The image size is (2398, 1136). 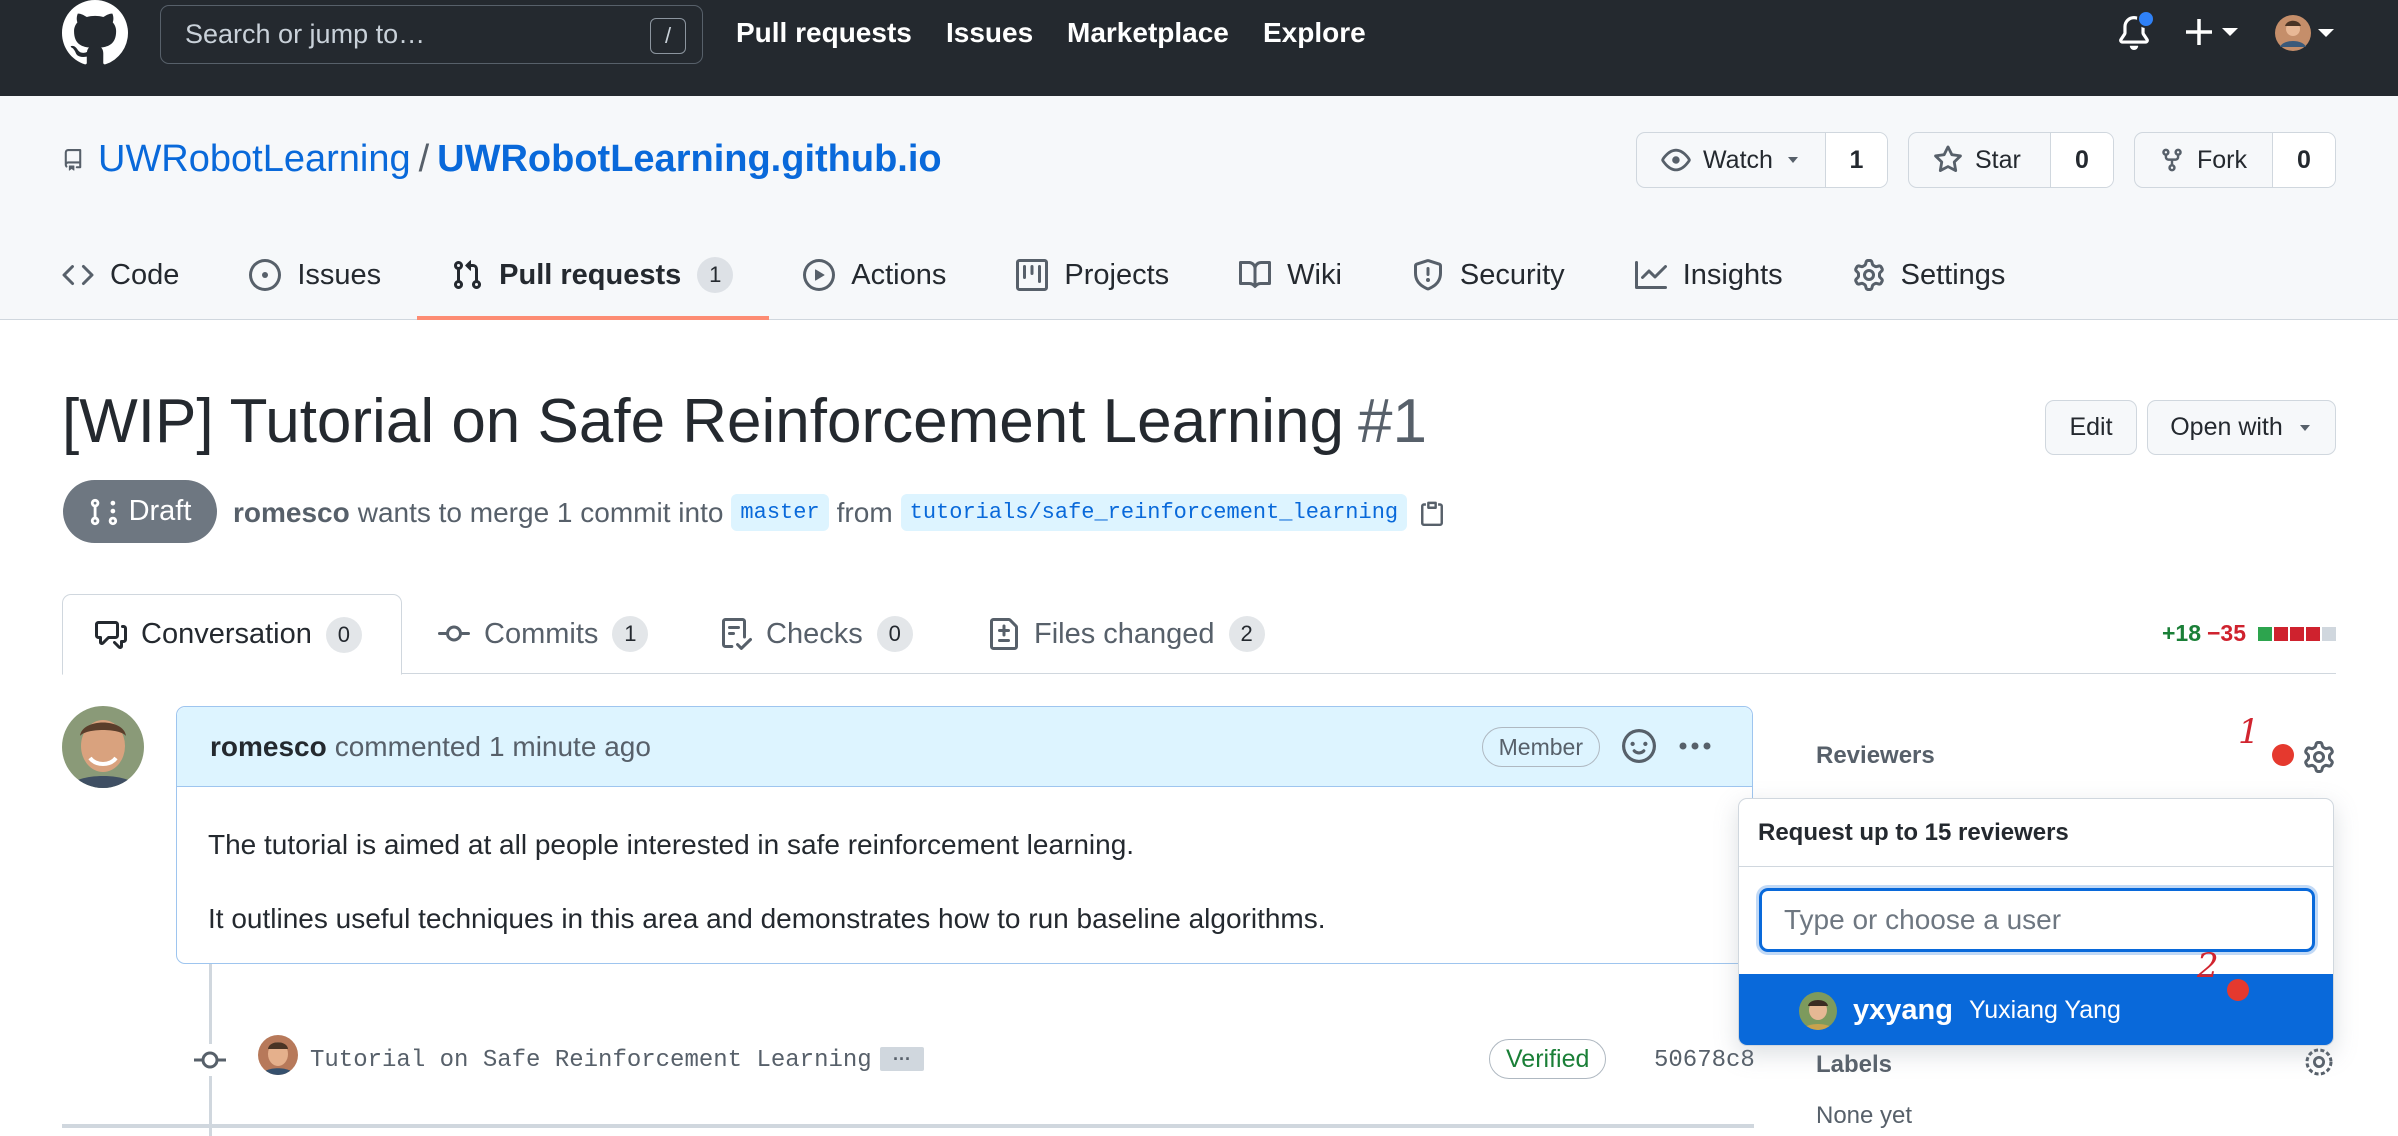 What do you see at coordinates (1540, 747) in the screenshot?
I see `member-badge: Member` at bounding box center [1540, 747].